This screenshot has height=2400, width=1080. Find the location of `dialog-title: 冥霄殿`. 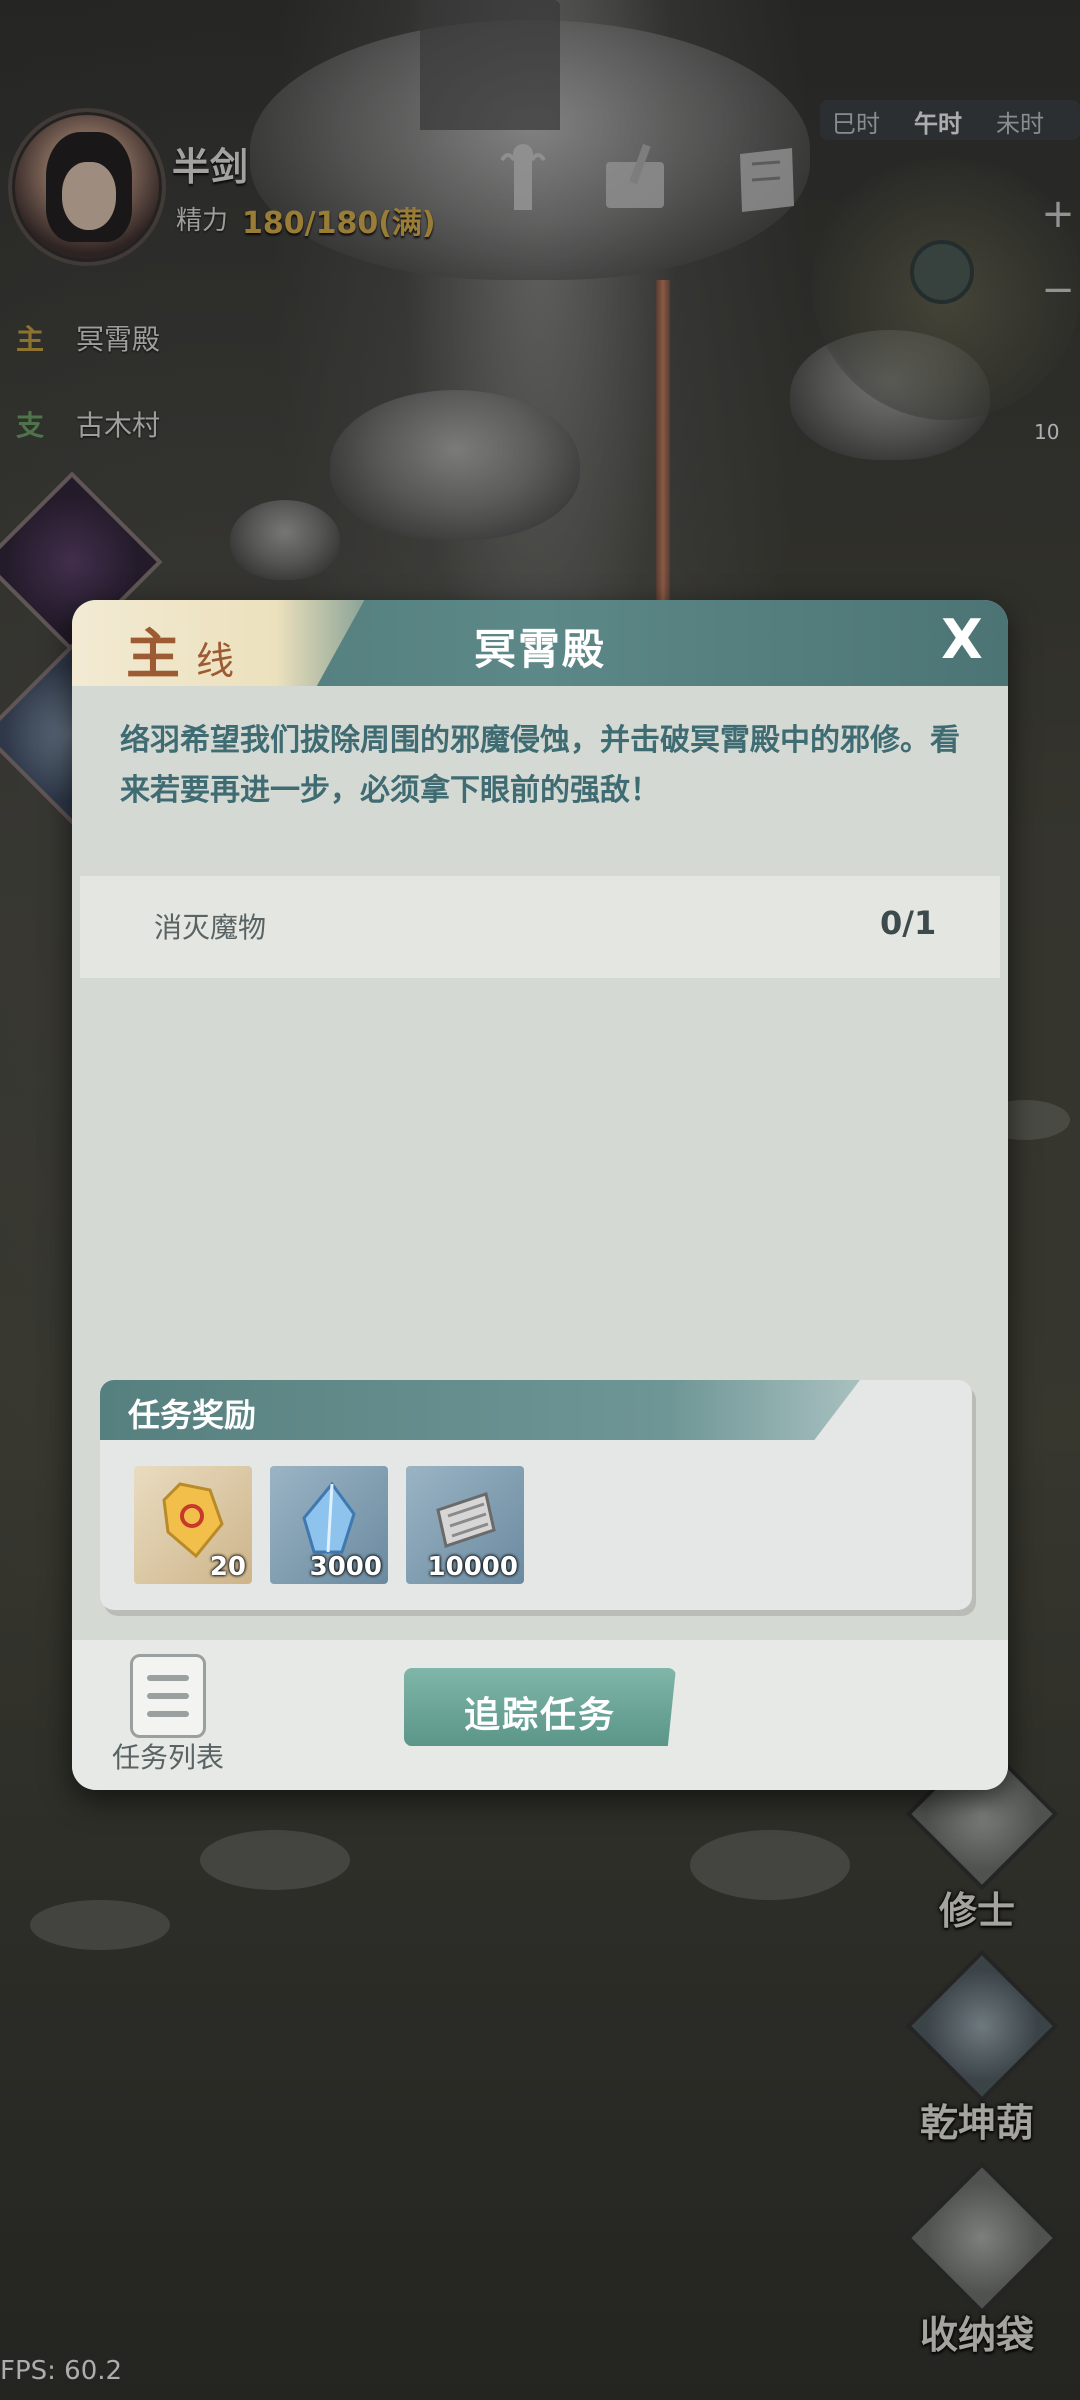

dialog-title: 冥霄殿 is located at coordinates (539, 649).